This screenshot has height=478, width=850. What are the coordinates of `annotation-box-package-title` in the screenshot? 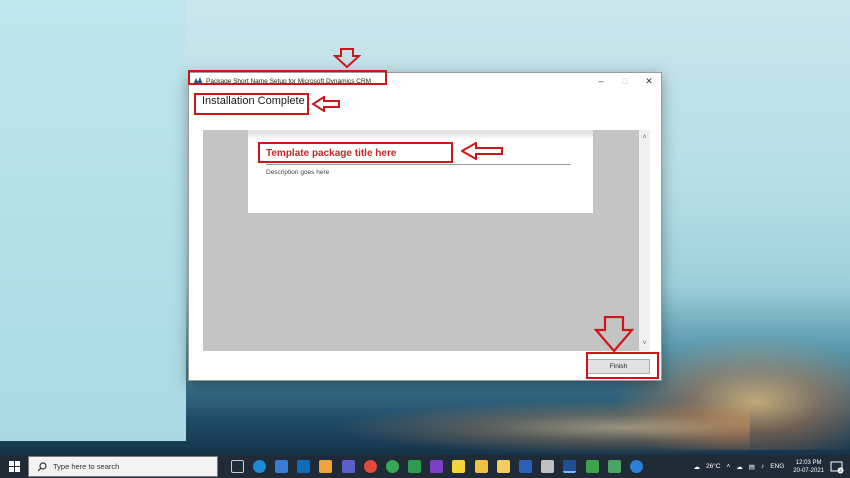 It's located at (355, 152).